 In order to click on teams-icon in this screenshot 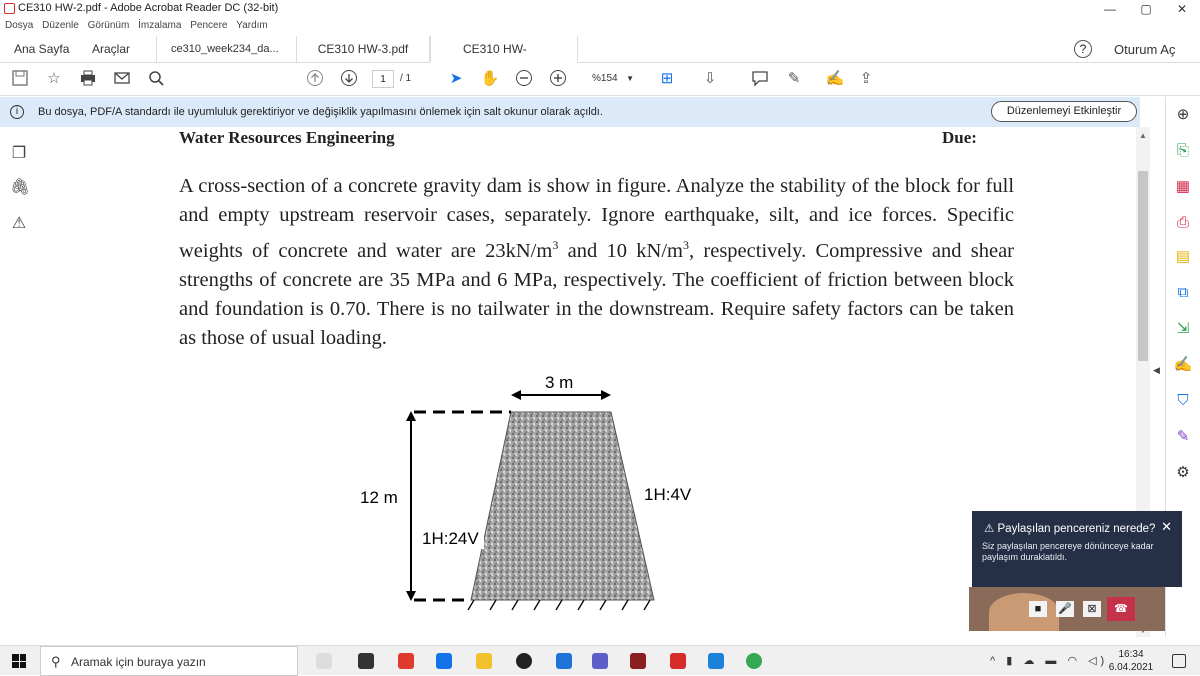, I will do `click(600, 661)`.